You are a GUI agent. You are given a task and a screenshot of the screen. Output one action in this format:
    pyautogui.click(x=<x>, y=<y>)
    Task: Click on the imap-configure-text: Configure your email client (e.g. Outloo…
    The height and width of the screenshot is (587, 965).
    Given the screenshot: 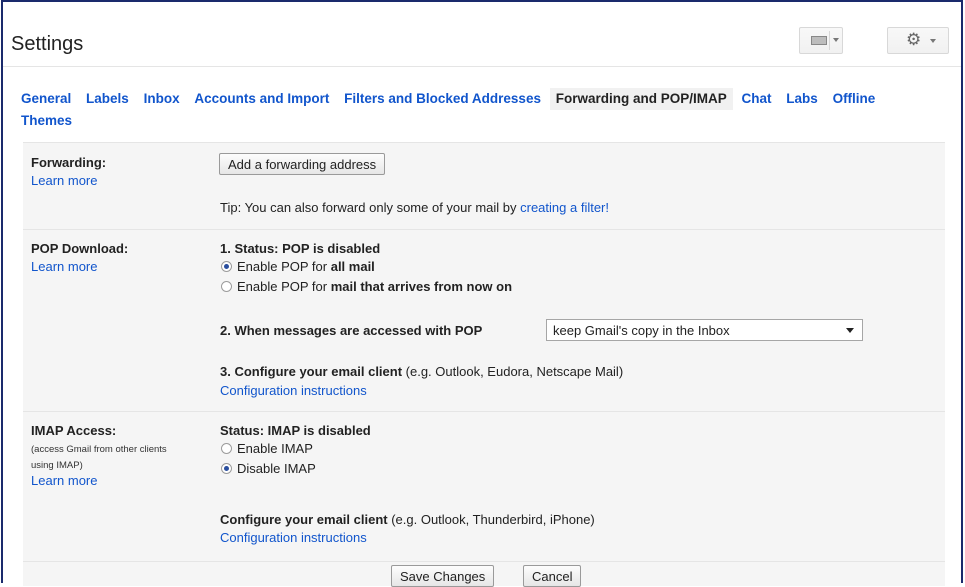 What is the action you would take?
    pyautogui.click(x=407, y=519)
    